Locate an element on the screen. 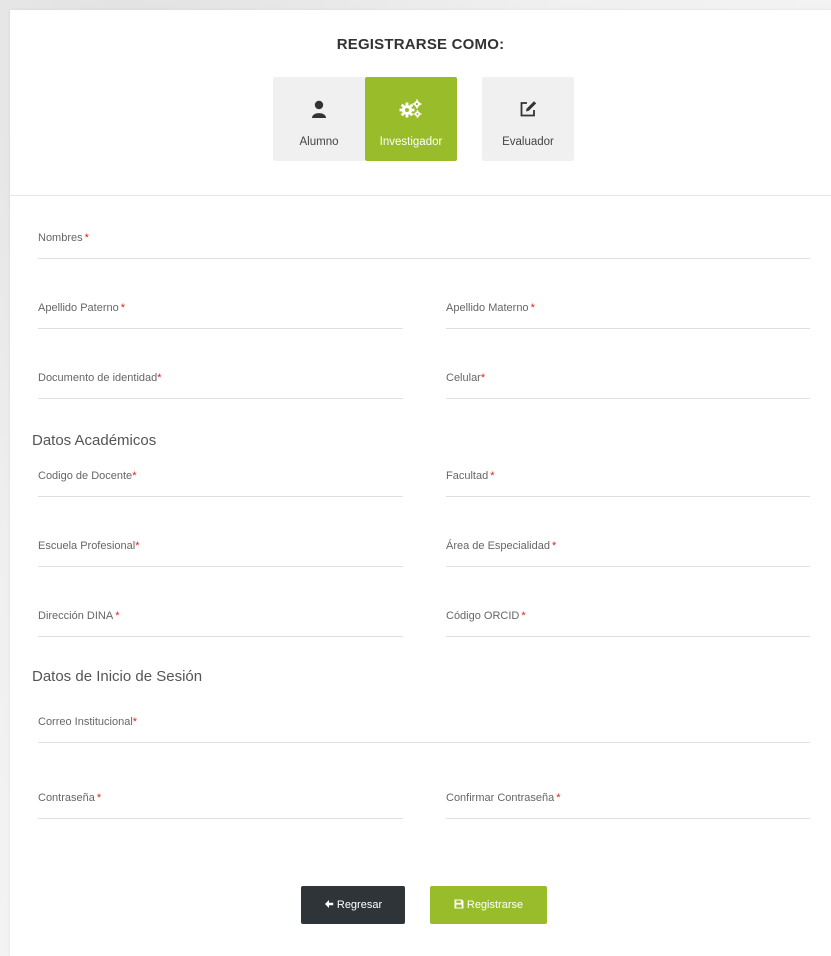 Image resolution: width=831 pixels, height=956 pixels. role-option-alumno: Alumno is located at coordinates (319, 119).